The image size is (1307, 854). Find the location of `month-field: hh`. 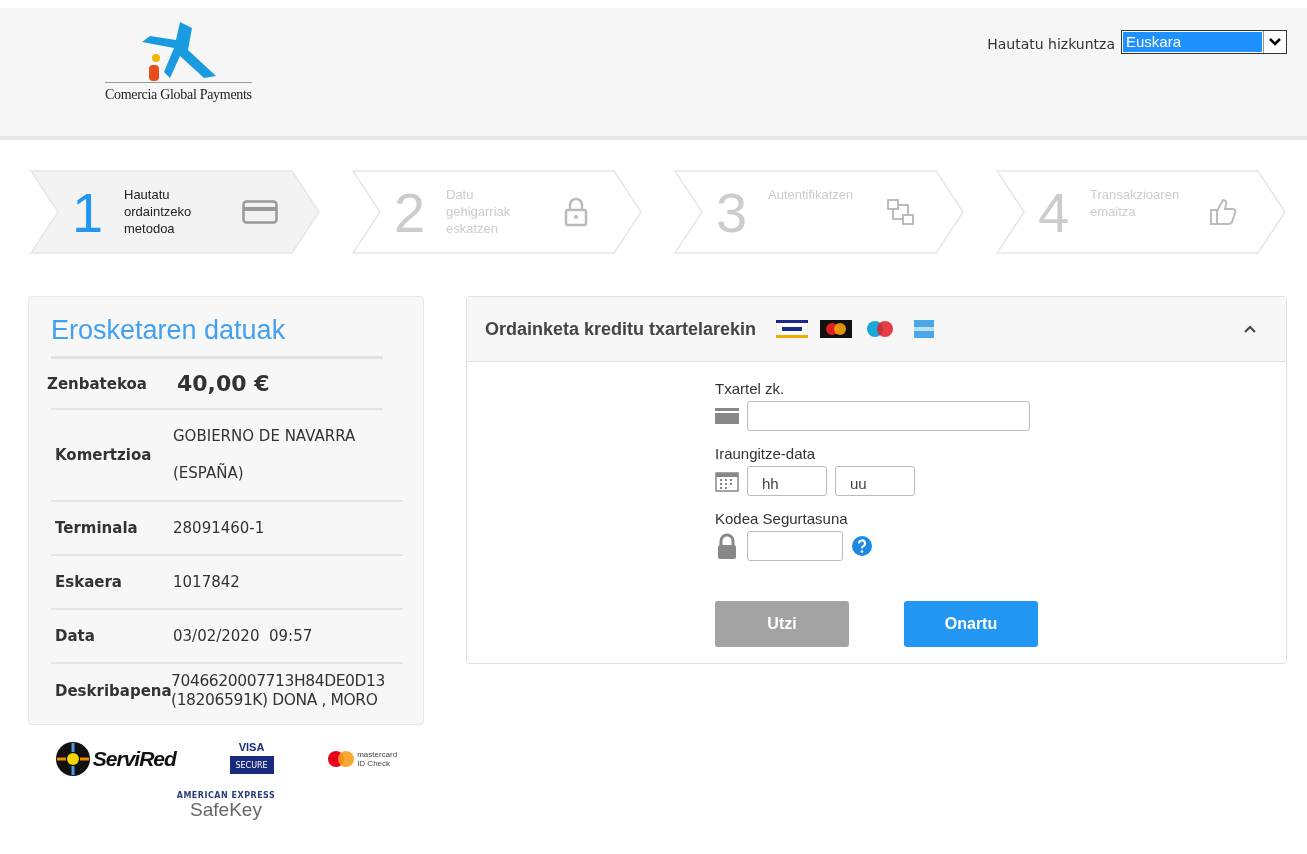

month-field: hh is located at coordinates (787, 481).